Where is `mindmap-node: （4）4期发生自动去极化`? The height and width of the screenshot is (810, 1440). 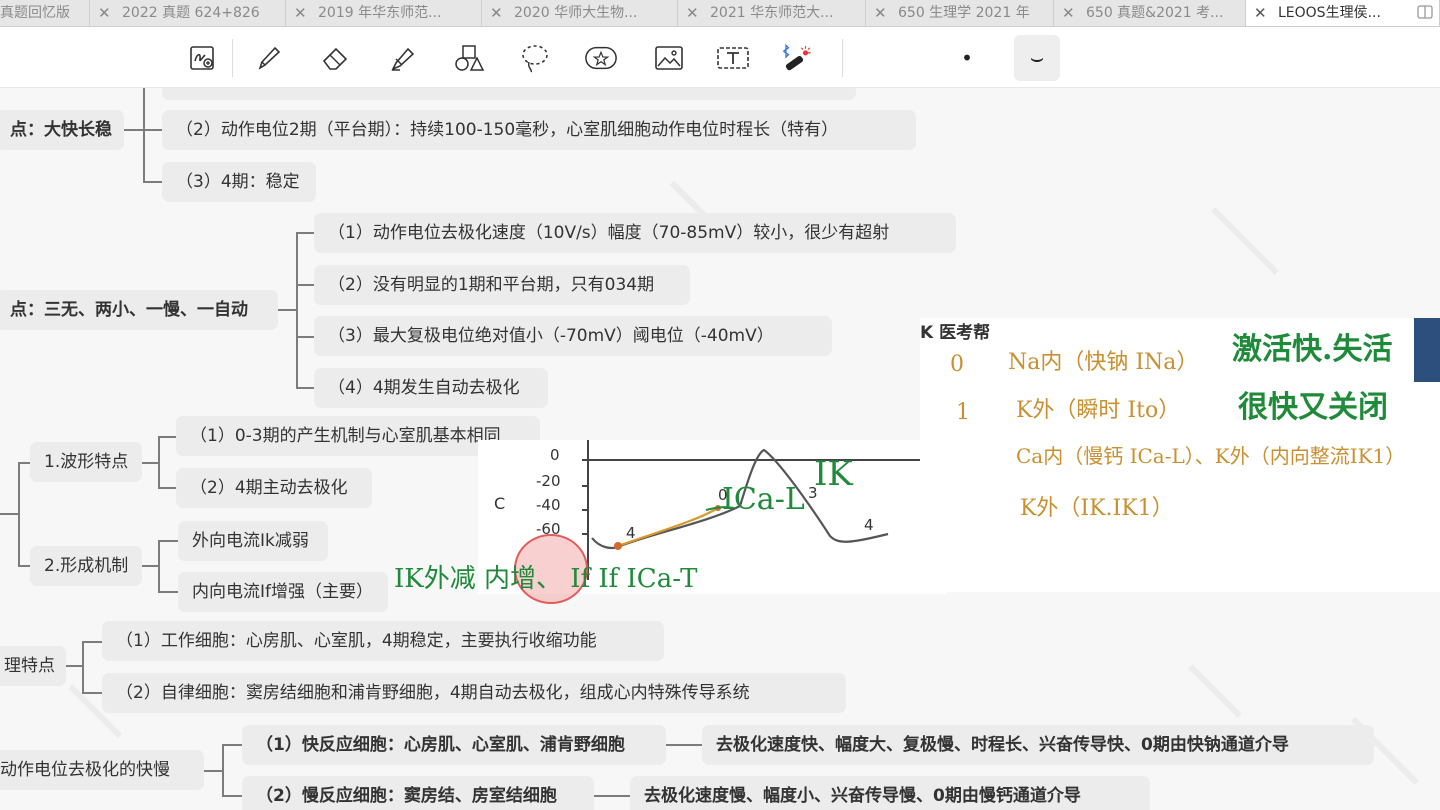 mindmap-node: （4）4期发生自动去极化 is located at coordinates (431, 388).